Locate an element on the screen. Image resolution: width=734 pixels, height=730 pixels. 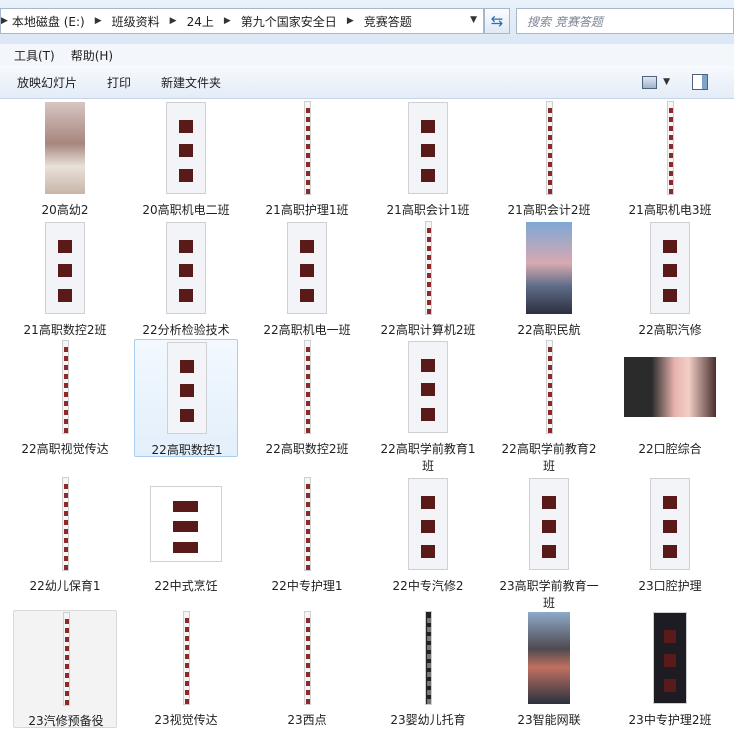
file-name: 22高职数控1 is located at coordinates (187, 450).